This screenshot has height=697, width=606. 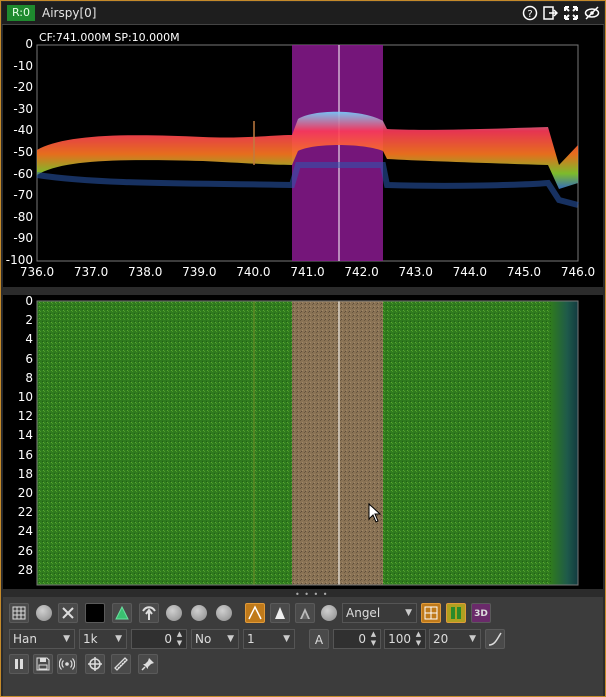 I want to click on waterfall-y-tick: 16, so click(x=25, y=454).